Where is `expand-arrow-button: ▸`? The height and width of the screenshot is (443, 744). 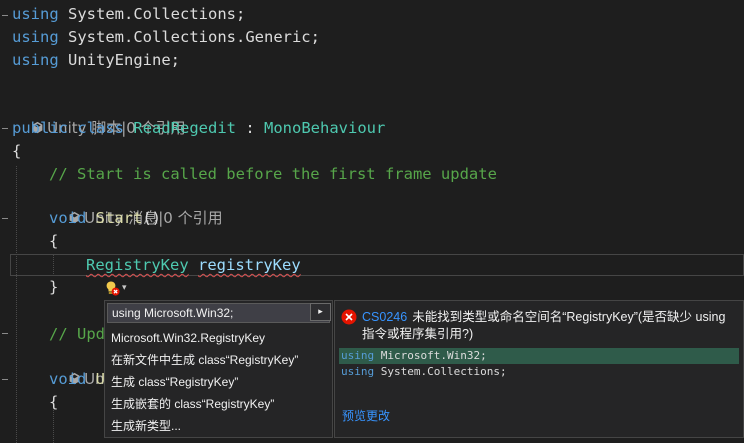
expand-arrow-button: ▸ is located at coordinates (320, 312).